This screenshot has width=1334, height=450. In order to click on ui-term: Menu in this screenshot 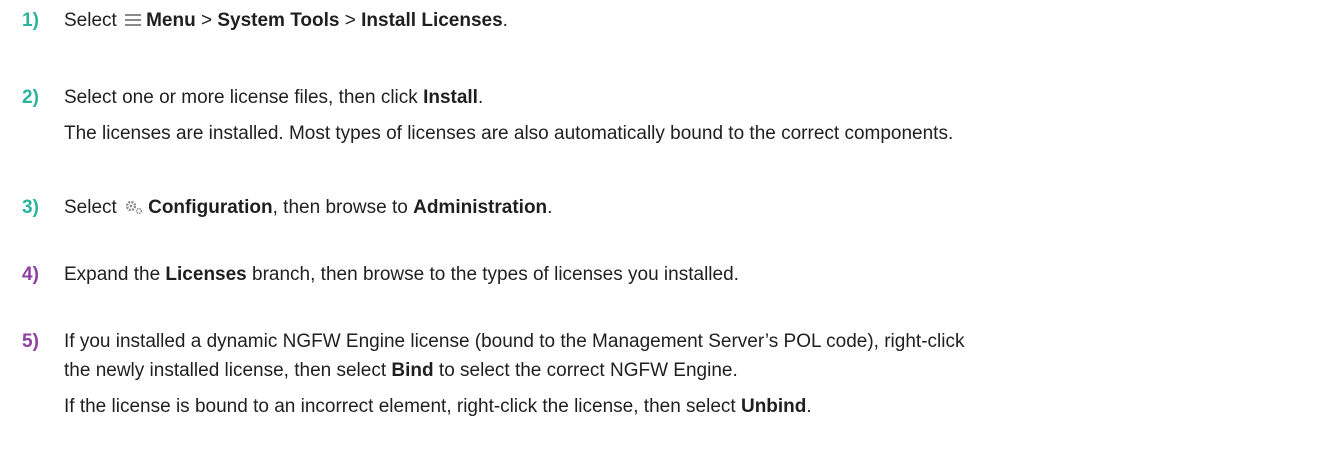, I will do `click(171, 20)`.